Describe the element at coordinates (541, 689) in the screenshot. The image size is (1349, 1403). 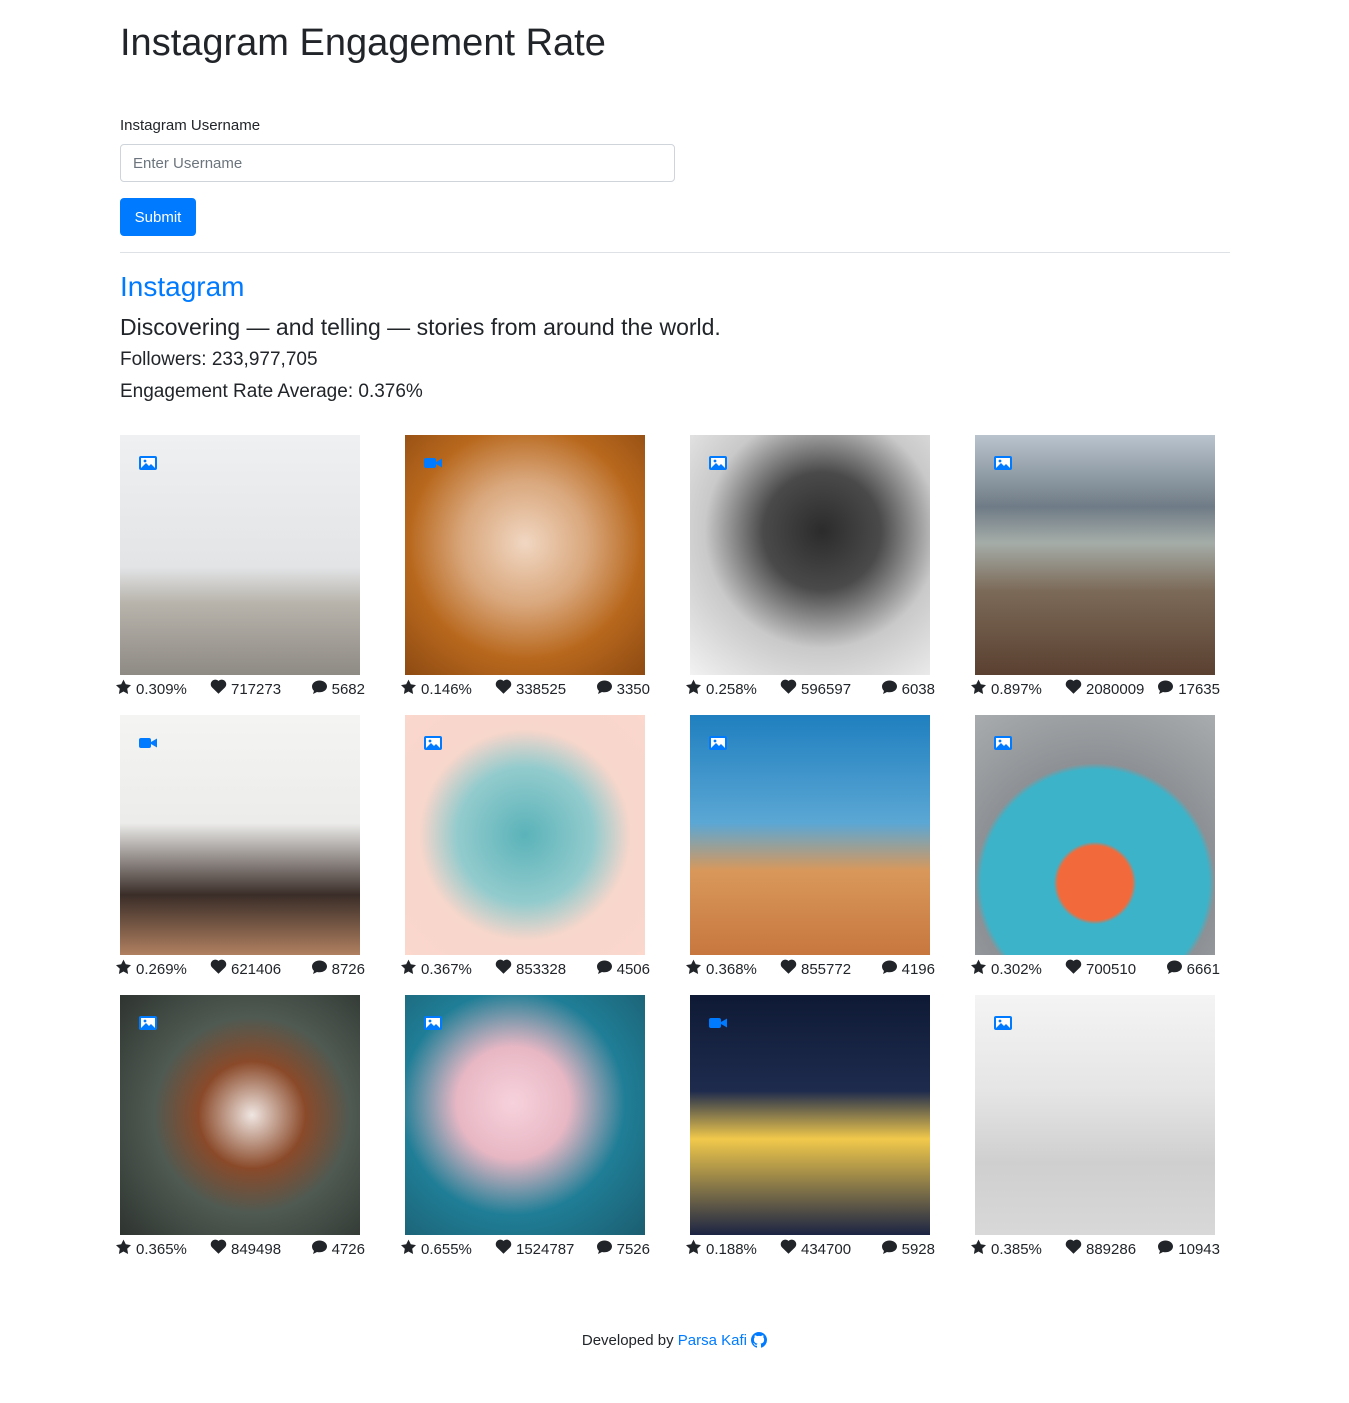
I see `likes-value: 338525` at that location.